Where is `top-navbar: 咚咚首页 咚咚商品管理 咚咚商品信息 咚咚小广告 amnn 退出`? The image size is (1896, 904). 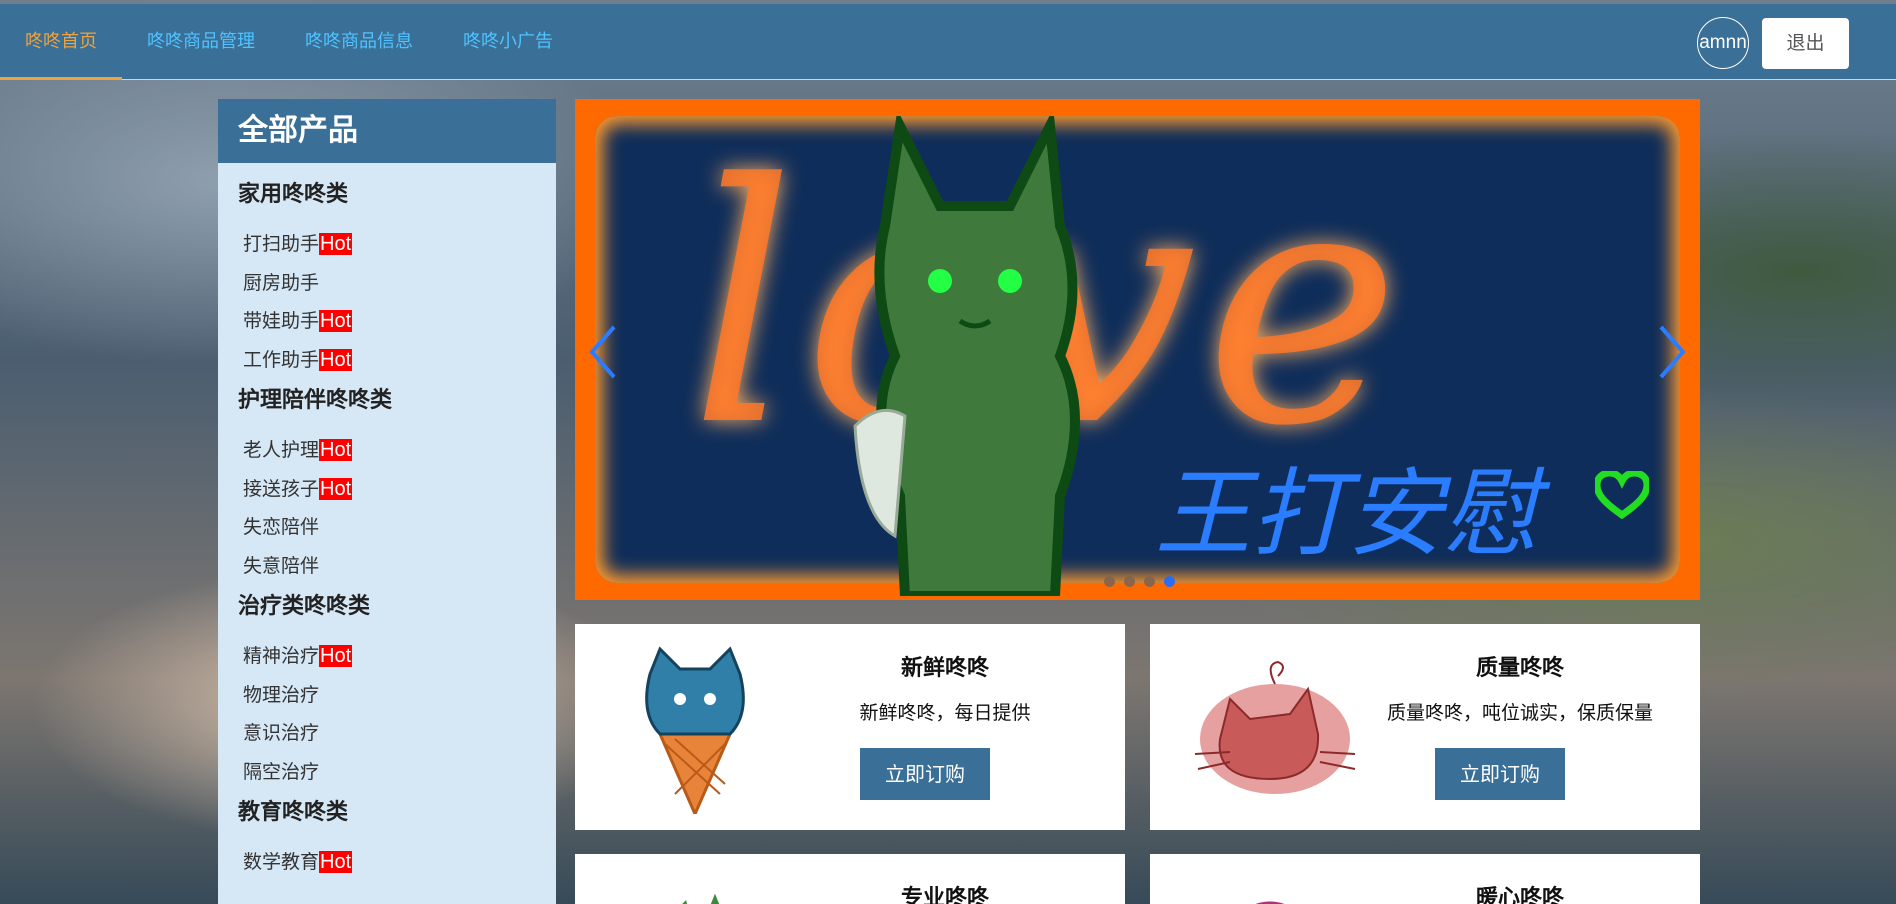 top-navbar: 咚咚首页 咚咚商品管理 咚咚商品信息 咚咚小广告 amnn 退出 is located at coordinates (948, 42).